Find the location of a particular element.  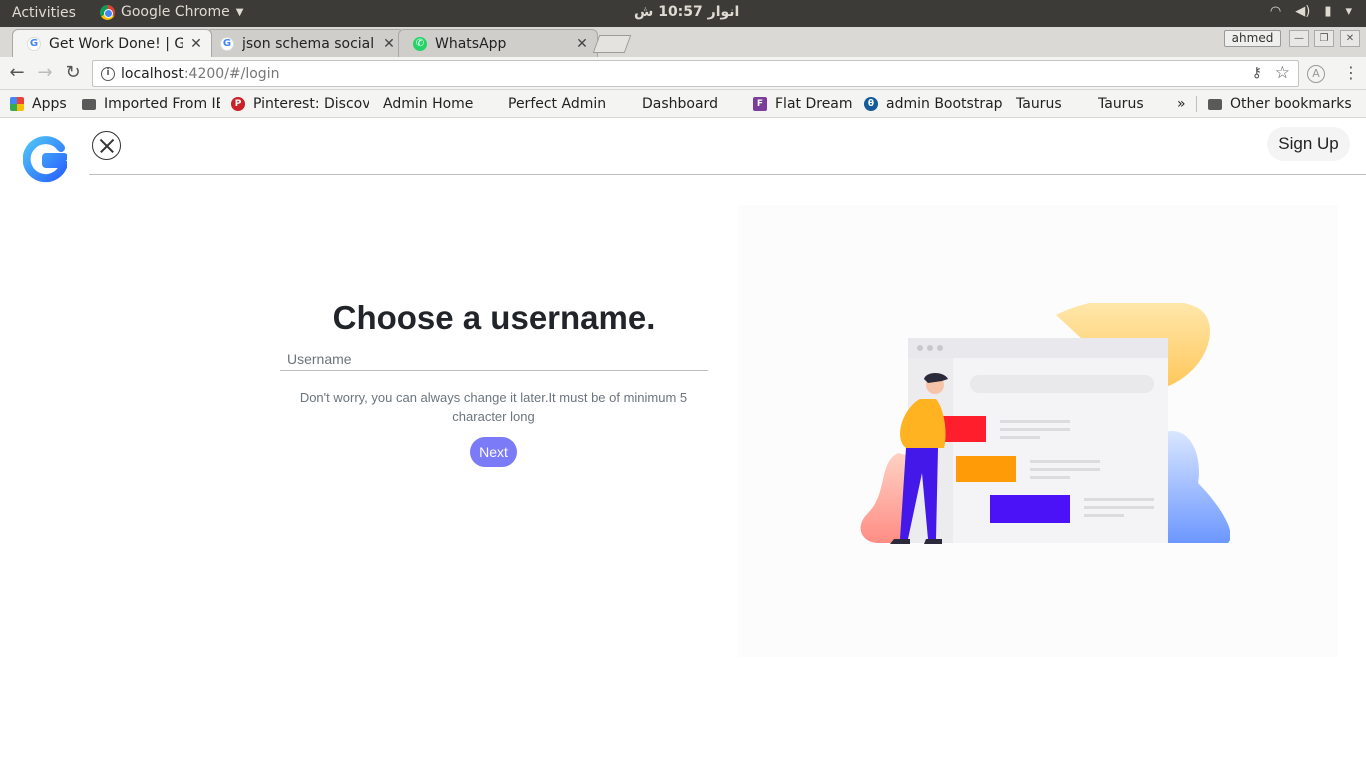

bookmark-taurus-2: Taurus is located at coordinates (1121, 104).